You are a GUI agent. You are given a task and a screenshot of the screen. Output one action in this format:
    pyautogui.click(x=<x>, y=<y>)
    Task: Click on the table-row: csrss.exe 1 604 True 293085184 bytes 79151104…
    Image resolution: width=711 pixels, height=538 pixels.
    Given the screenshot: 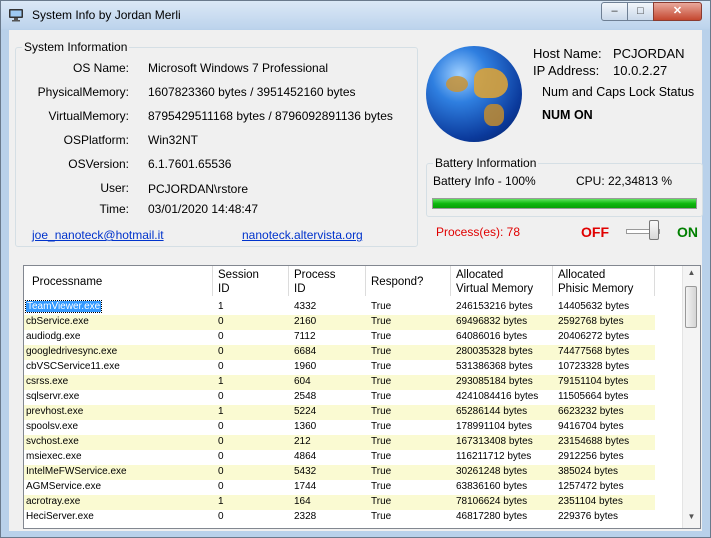 What is the action you would take?
    pyautogui.click(x=339, y=382)
    